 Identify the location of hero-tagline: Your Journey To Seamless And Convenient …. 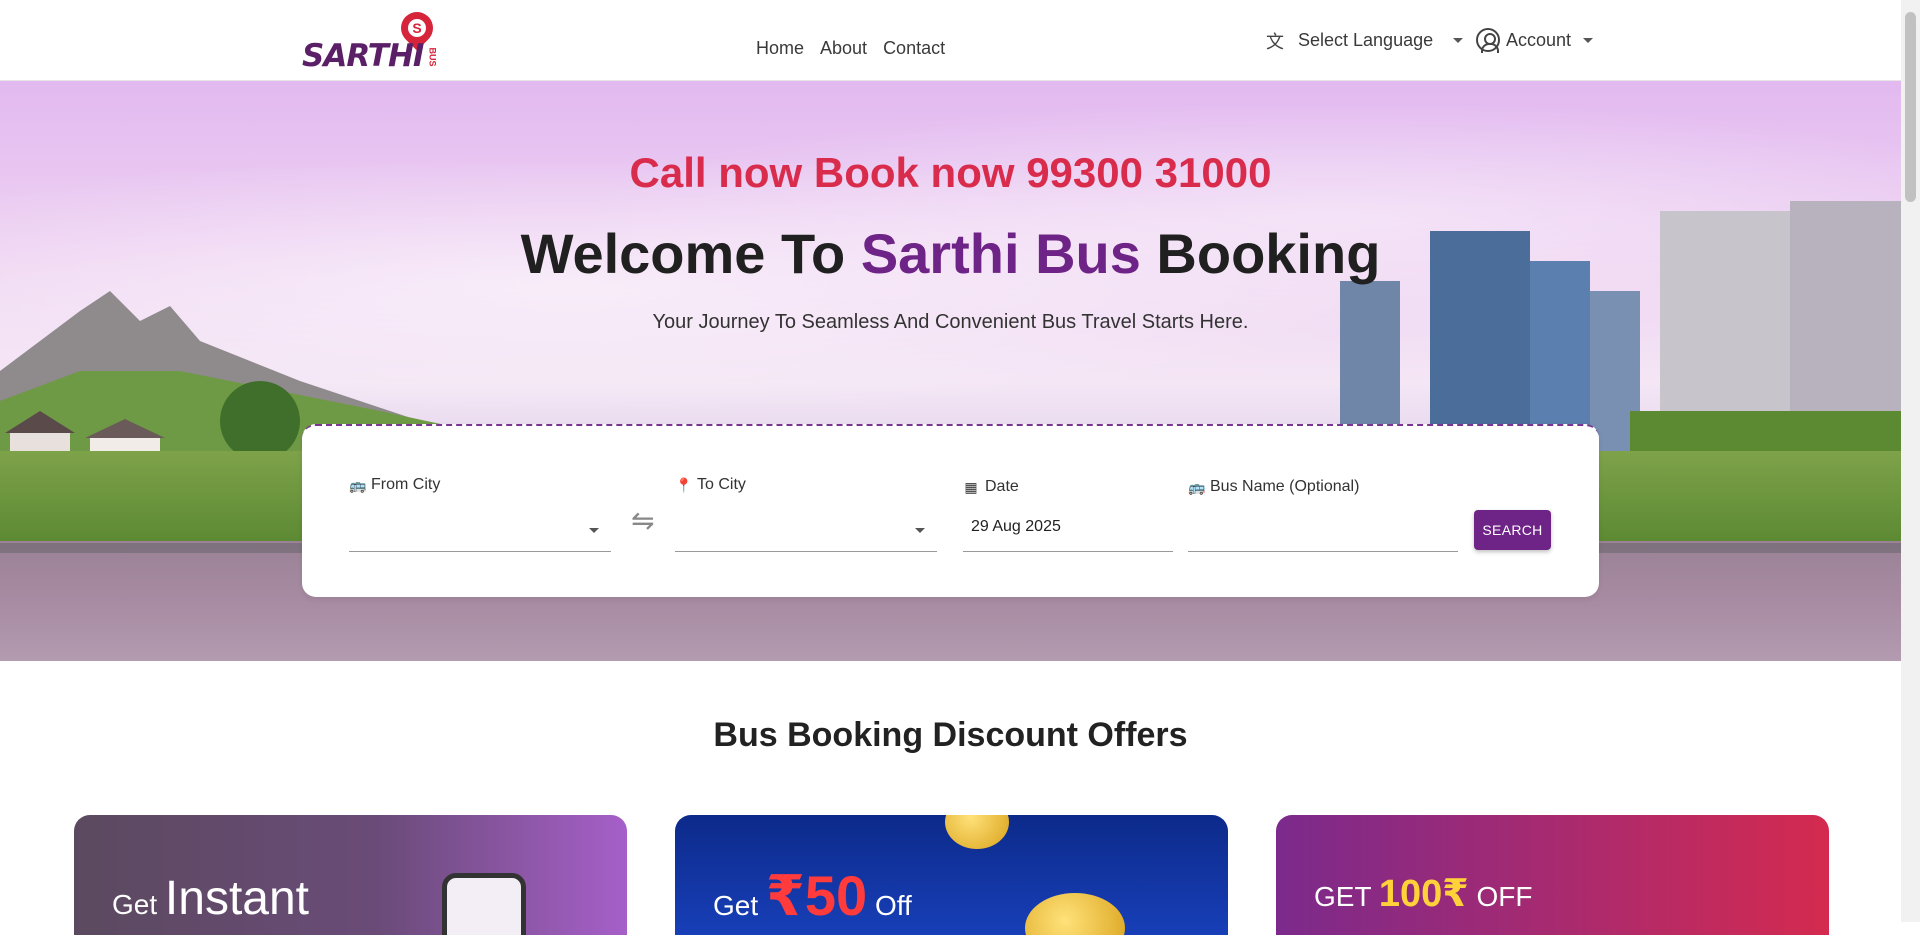
(950, 322).